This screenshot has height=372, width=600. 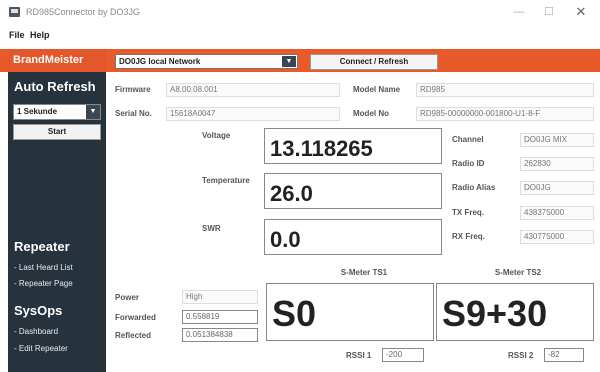 I want to click on sysops-heading: SysOps, so click(x=38, y=310).